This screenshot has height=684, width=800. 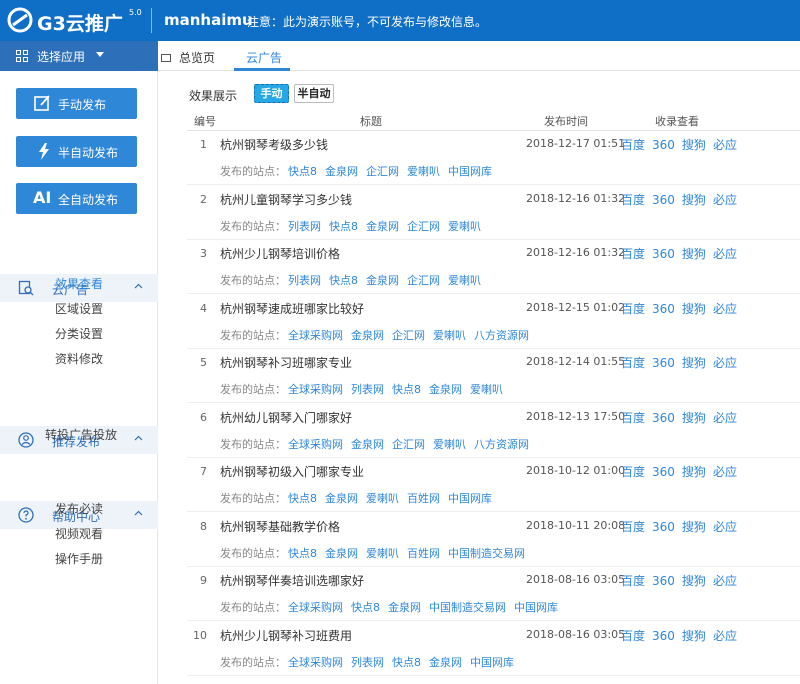 What do you see at coordinates (76, 103) in the screenshot?
I see `manual-publish-button: 手动发布` at bounding box center [76, 103].